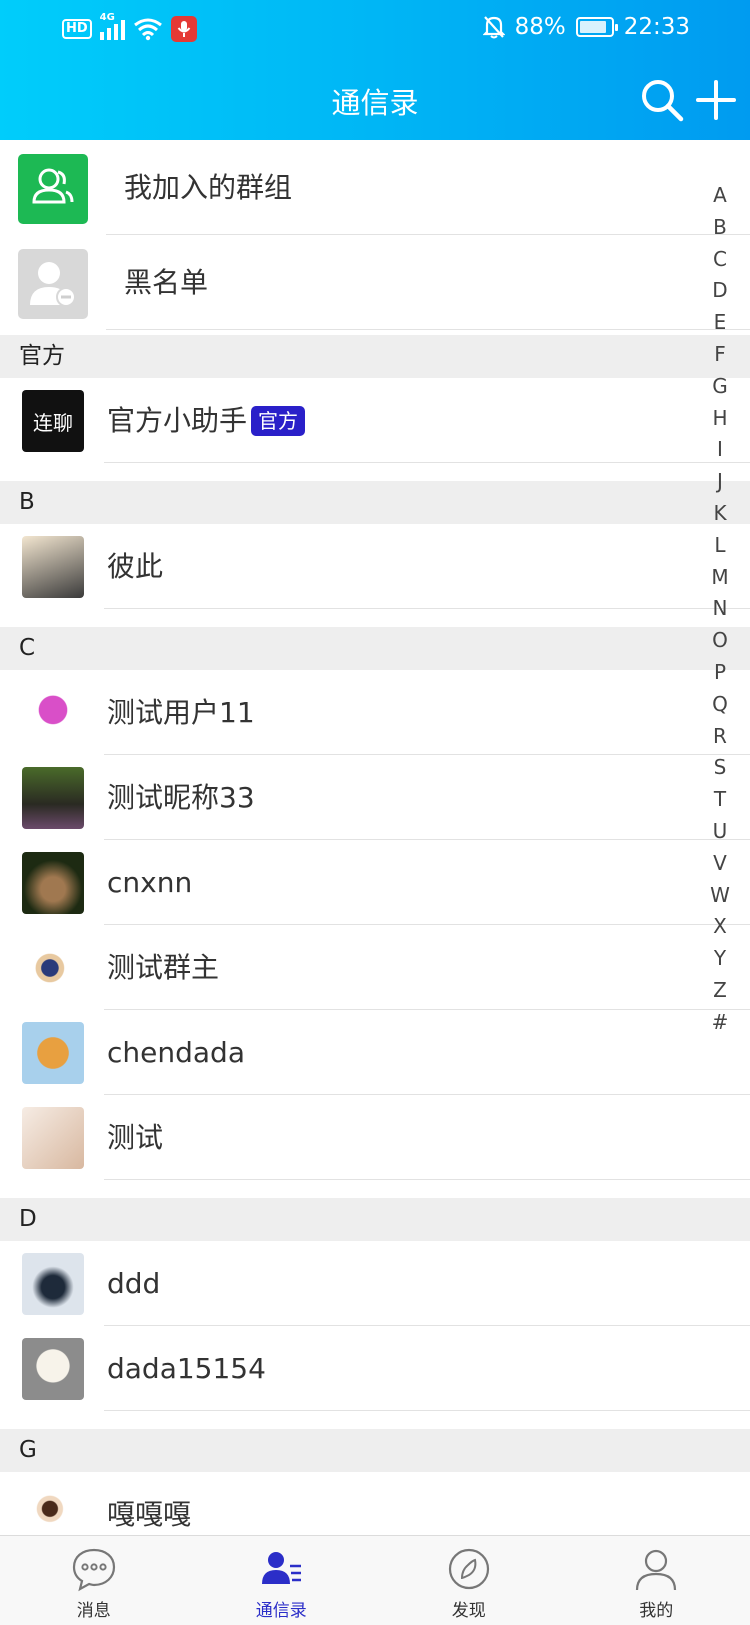  Describe the element at coordinates (656, 27) in the screenshot. I see `clock: 22:33` at that location.